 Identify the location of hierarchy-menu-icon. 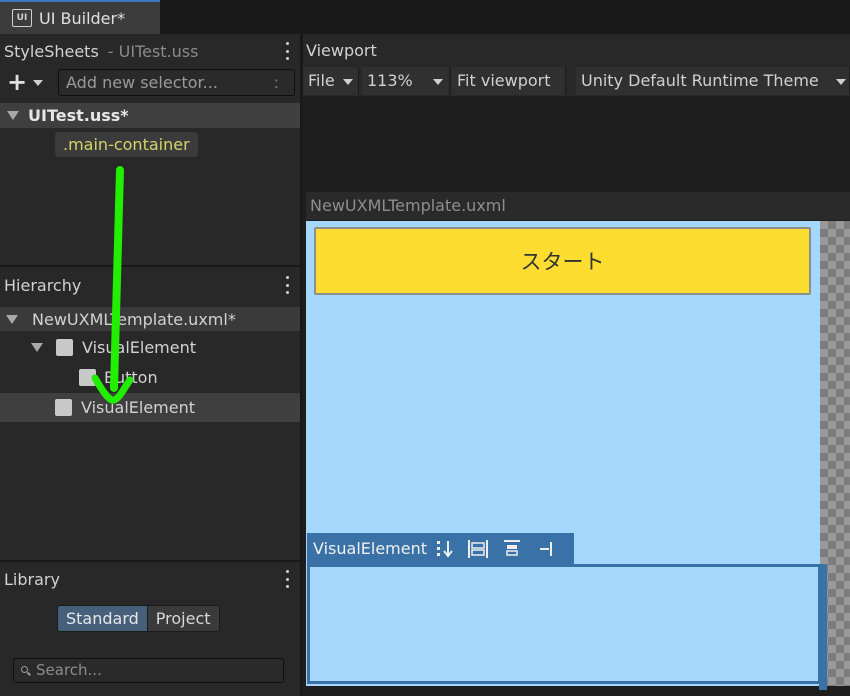
(288, 285).